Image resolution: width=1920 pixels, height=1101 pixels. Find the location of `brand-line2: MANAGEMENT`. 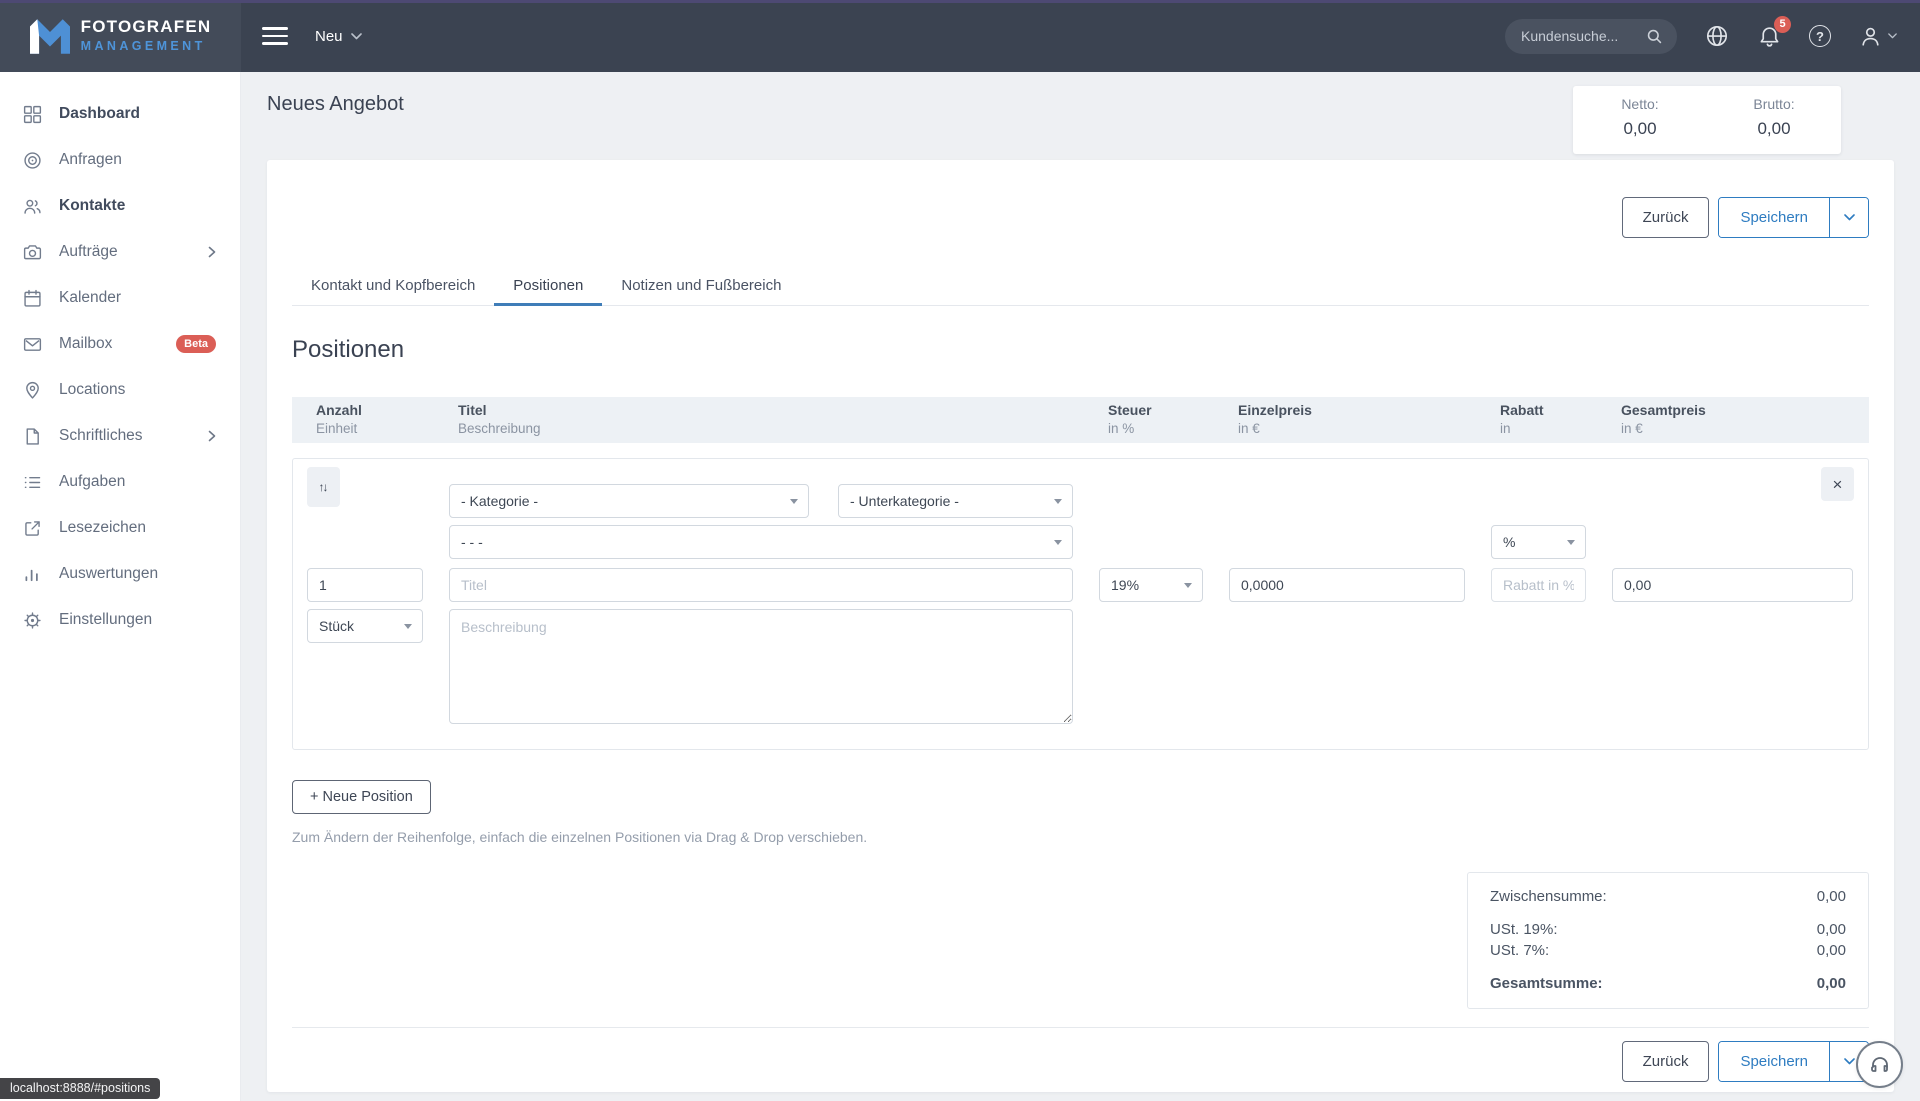

brand-line2: MANAGEMENT is located at coordinates (143, 45).